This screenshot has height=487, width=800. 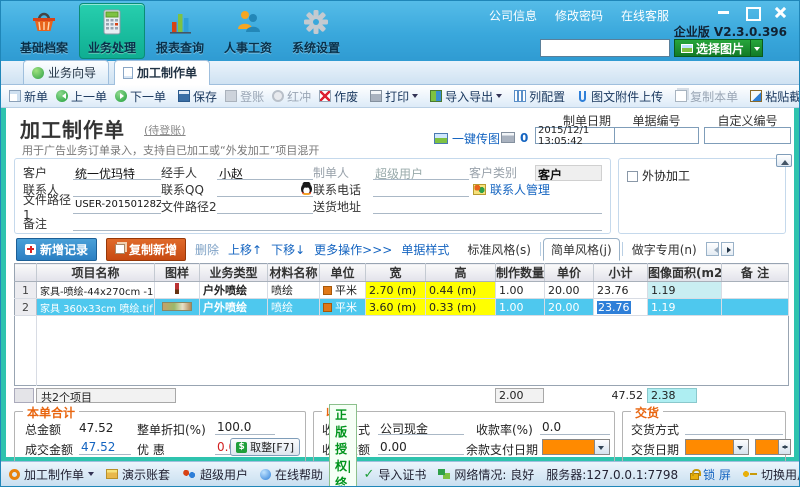 I want to click on file-path1-field: USER-20150128ZN:C:\, so click(x=117, y=206).